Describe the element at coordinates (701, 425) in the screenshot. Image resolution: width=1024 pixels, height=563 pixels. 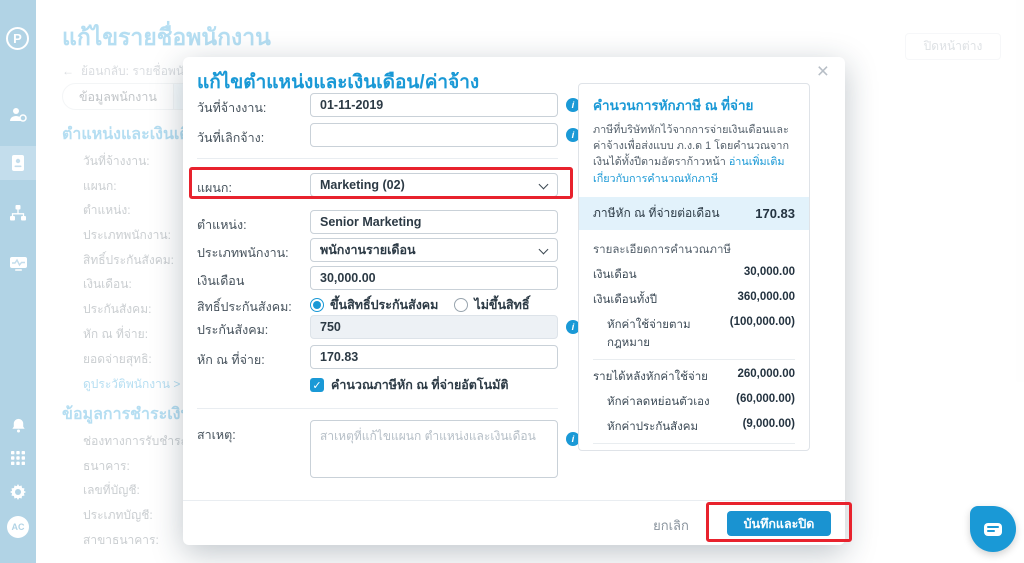
I see `tax-row-sso-deduction: หักค่าประกันสังคม (9,000.00)` at that location.